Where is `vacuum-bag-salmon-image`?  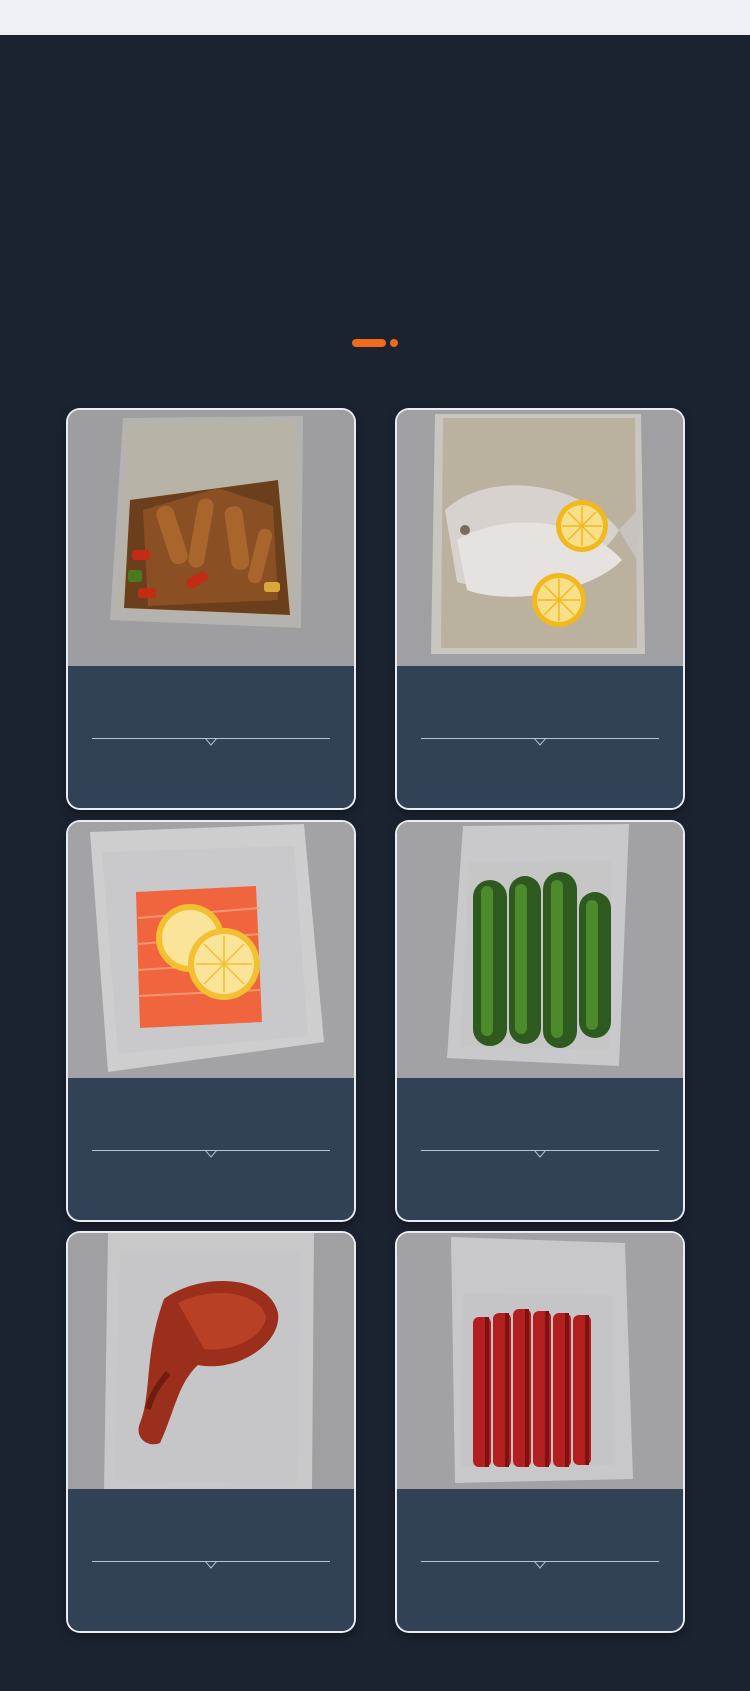
vacuum-bag-salmon-image is located at coordinates (211, 950).